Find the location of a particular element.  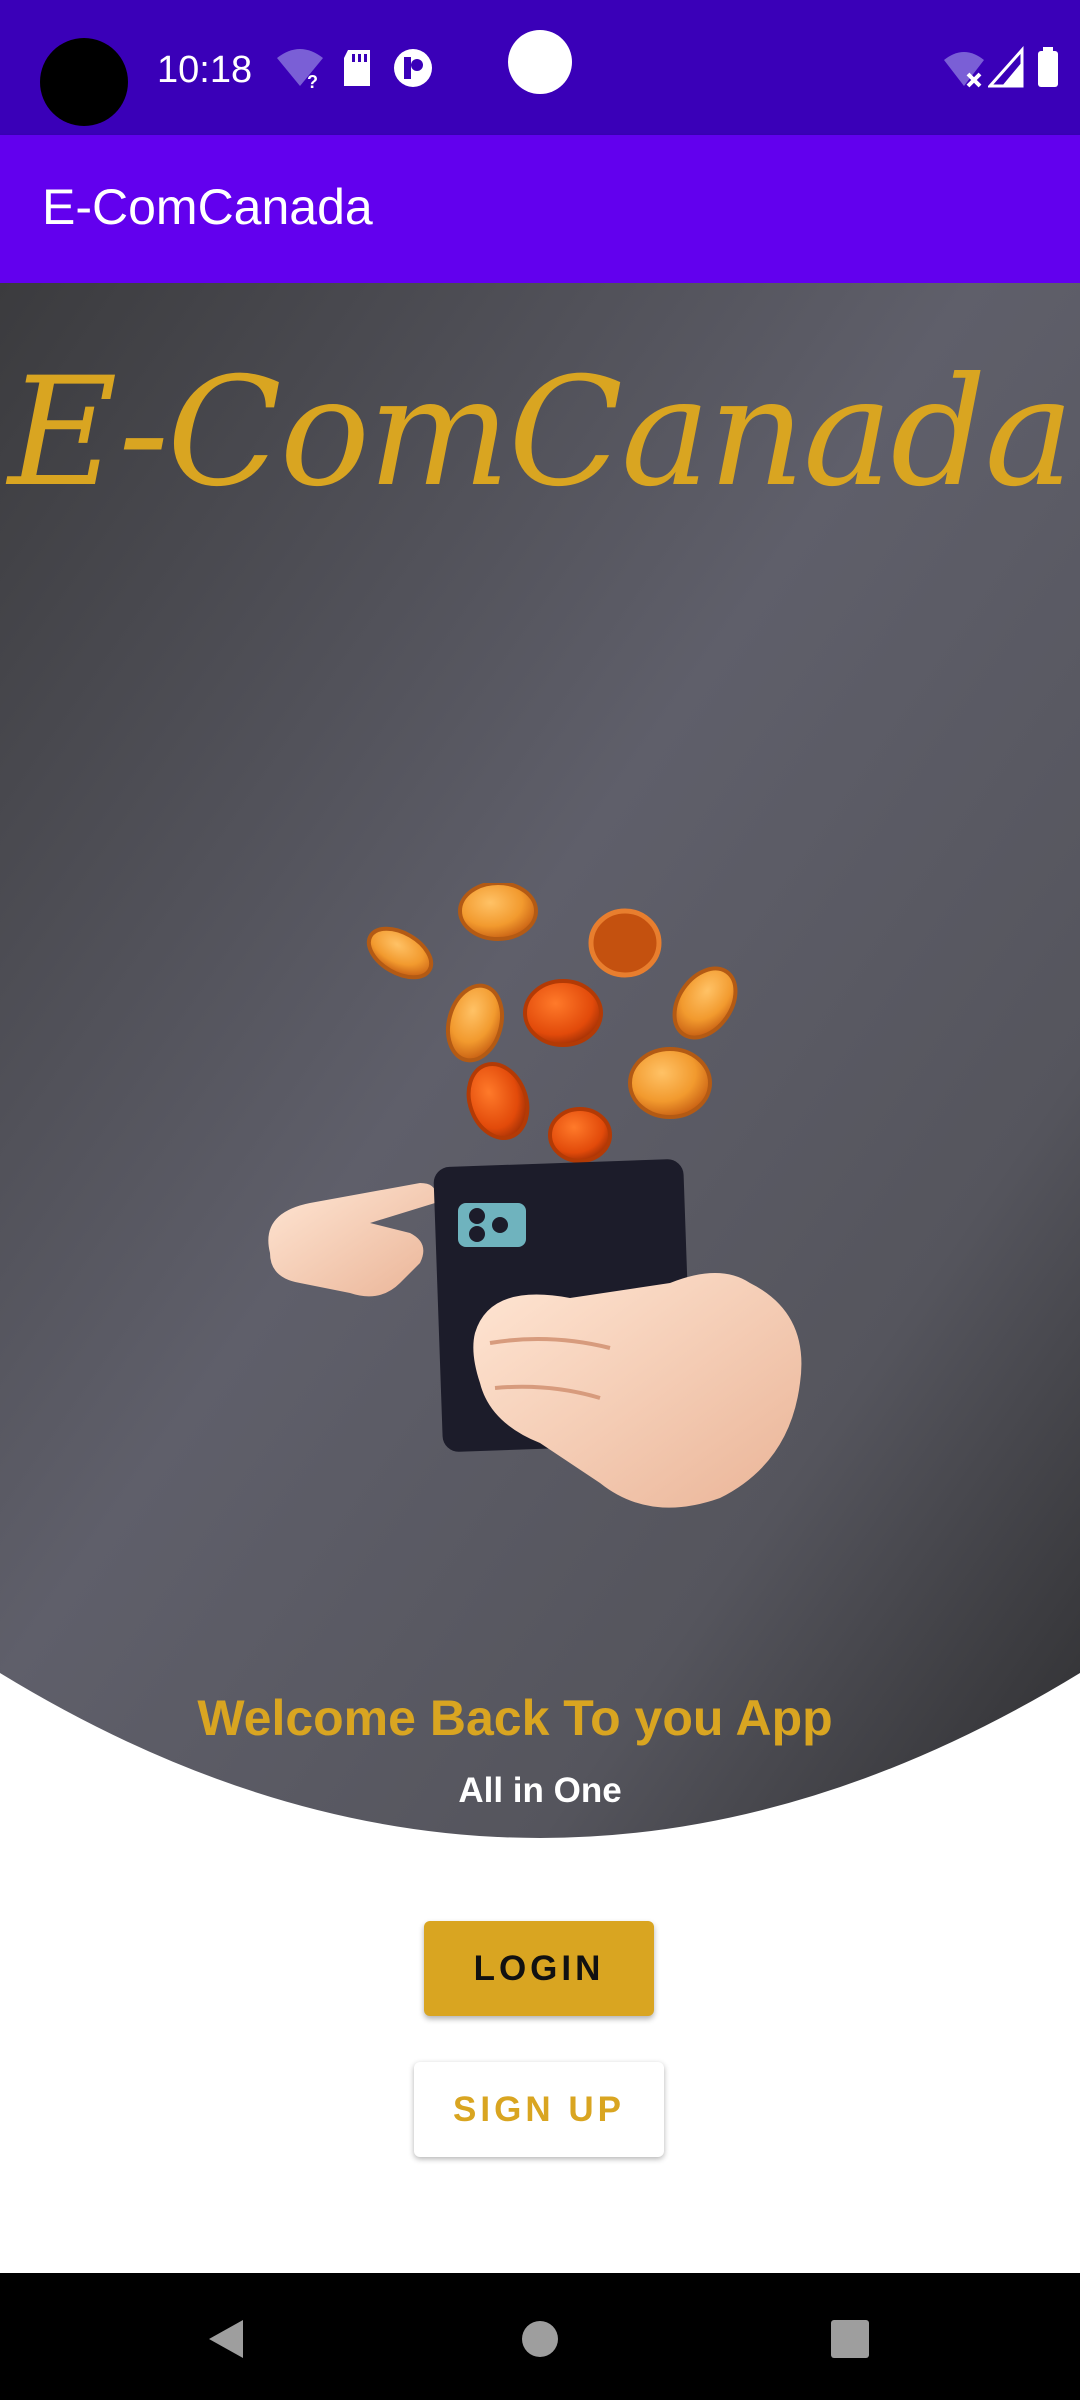

app-notification-icon is located at coordinates (413, 68).